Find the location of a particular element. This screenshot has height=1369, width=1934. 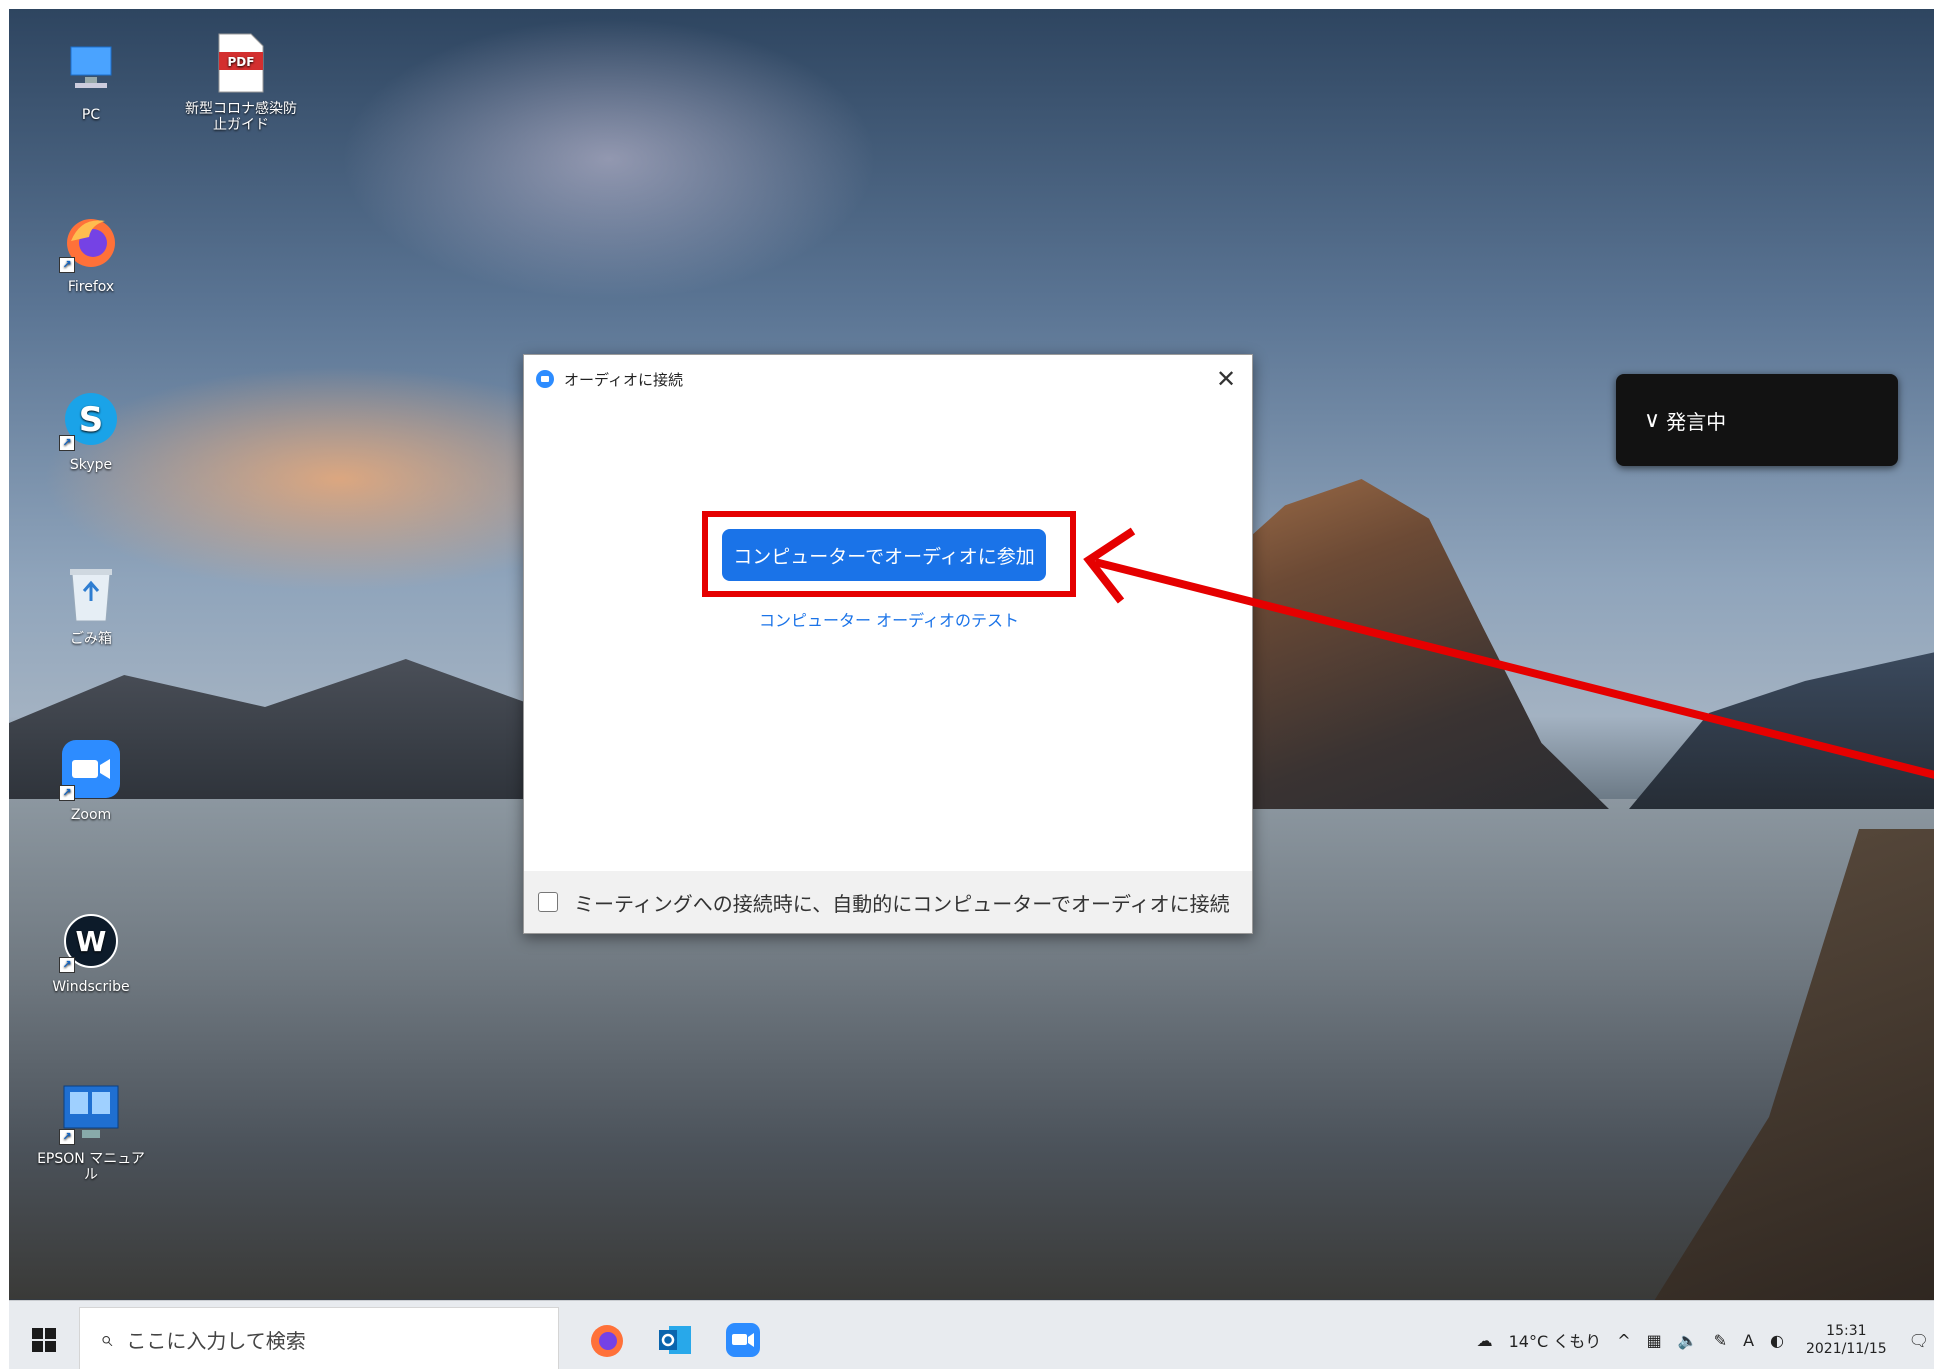

desktop-icon-pdf: PDF 新型コロナ感染防止ガイド is located at coordinates (241, 82).